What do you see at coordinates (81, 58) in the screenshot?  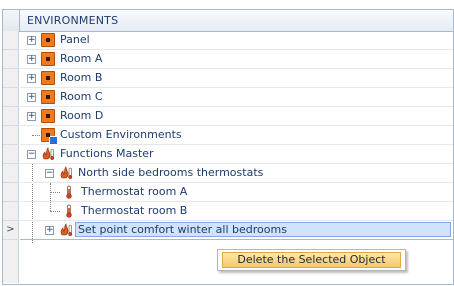 I see `tree-node-label: Room A` at bounding box center [81, 58].